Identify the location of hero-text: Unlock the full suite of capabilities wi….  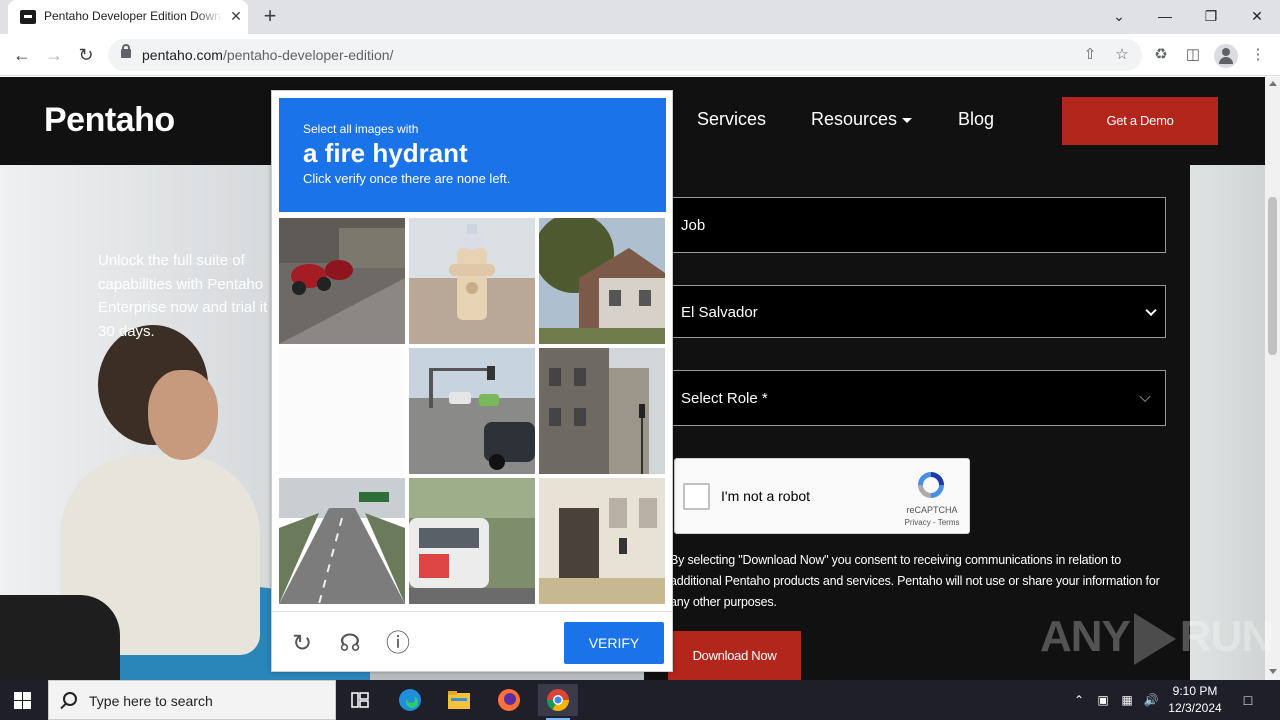
(193, 296).